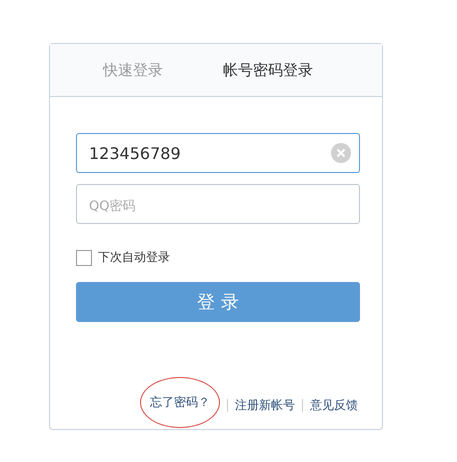  Describe the element at coordinates (84, 258) in the screenshot. I see `checkbox` at that location.